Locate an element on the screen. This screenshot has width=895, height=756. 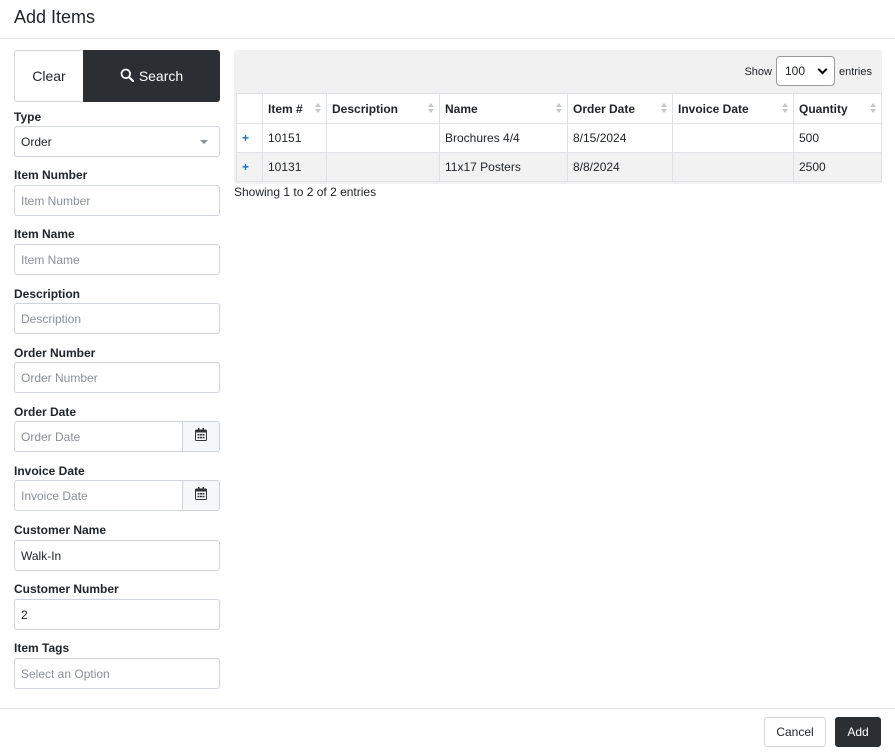
column-header-quantity: Quantity is located at coordinates (837, 108).